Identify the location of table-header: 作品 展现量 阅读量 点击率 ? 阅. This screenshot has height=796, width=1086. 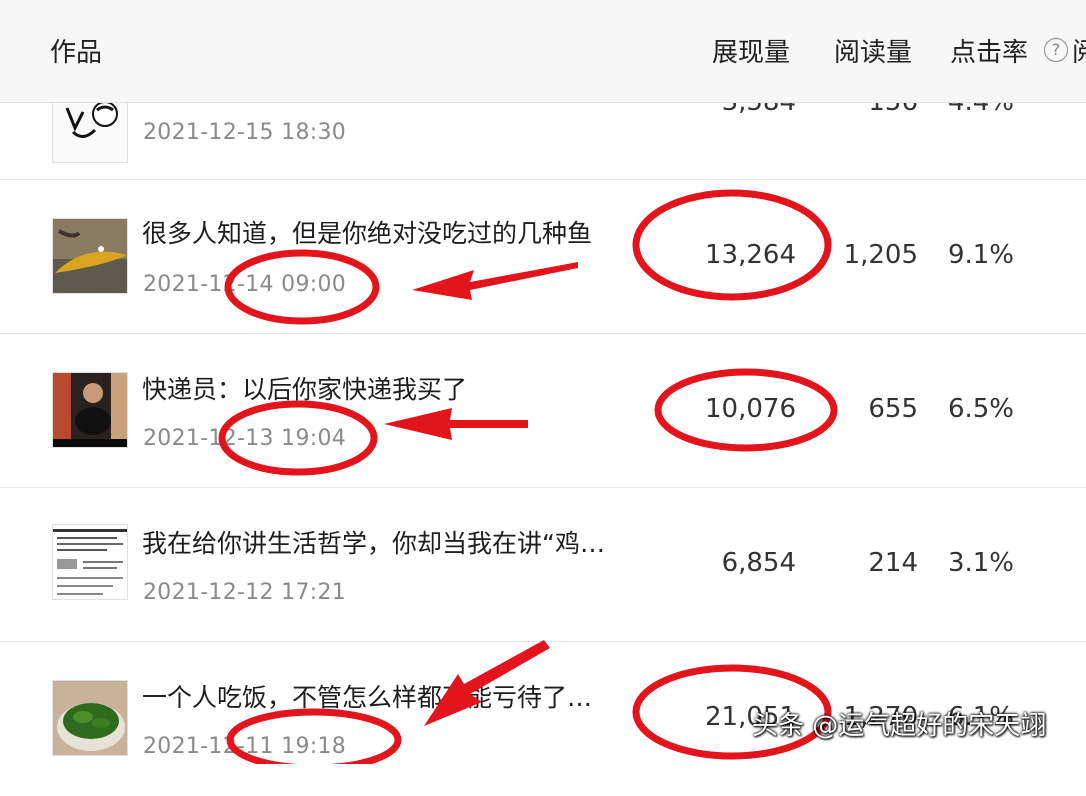
(543, 51).